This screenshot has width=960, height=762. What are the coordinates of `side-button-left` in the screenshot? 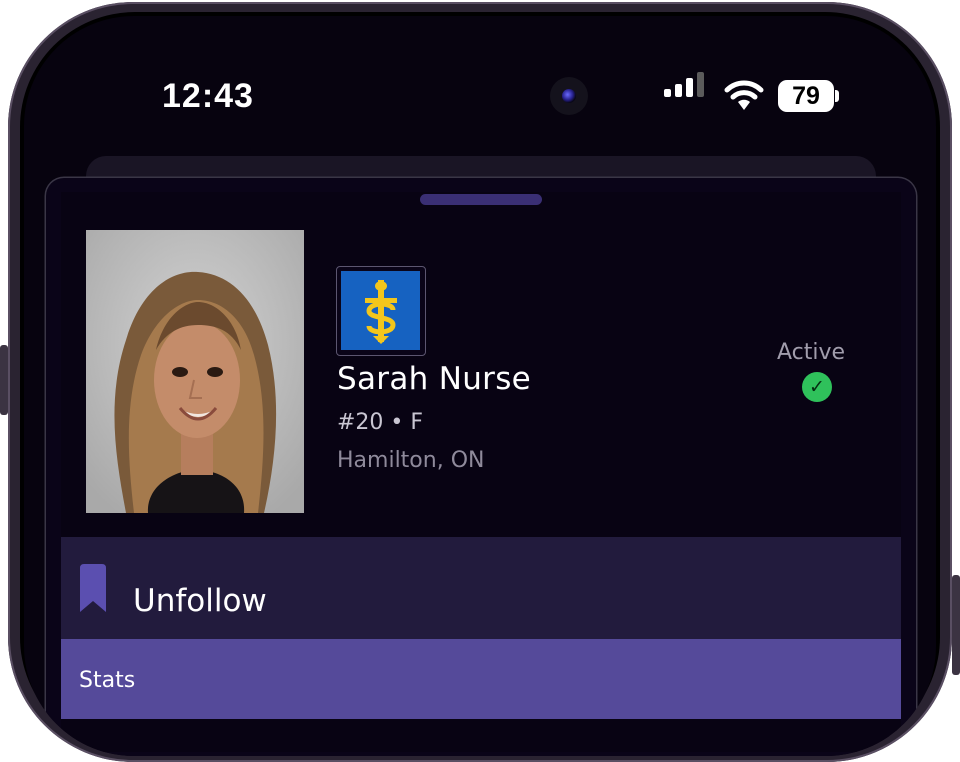 It's located at (4, 380).